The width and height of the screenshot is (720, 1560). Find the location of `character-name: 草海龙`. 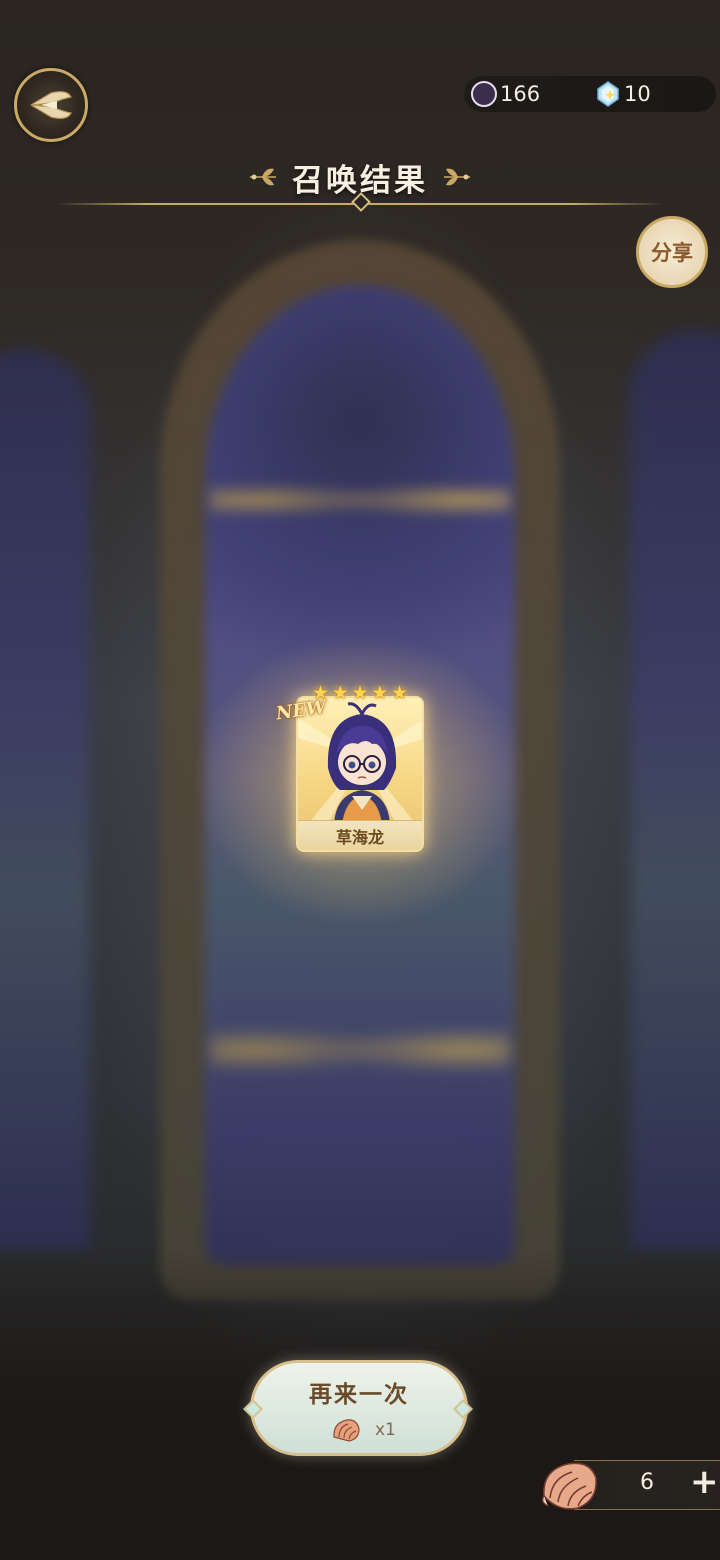

character-name: 草海龙 is located at coordinates (360, 835).